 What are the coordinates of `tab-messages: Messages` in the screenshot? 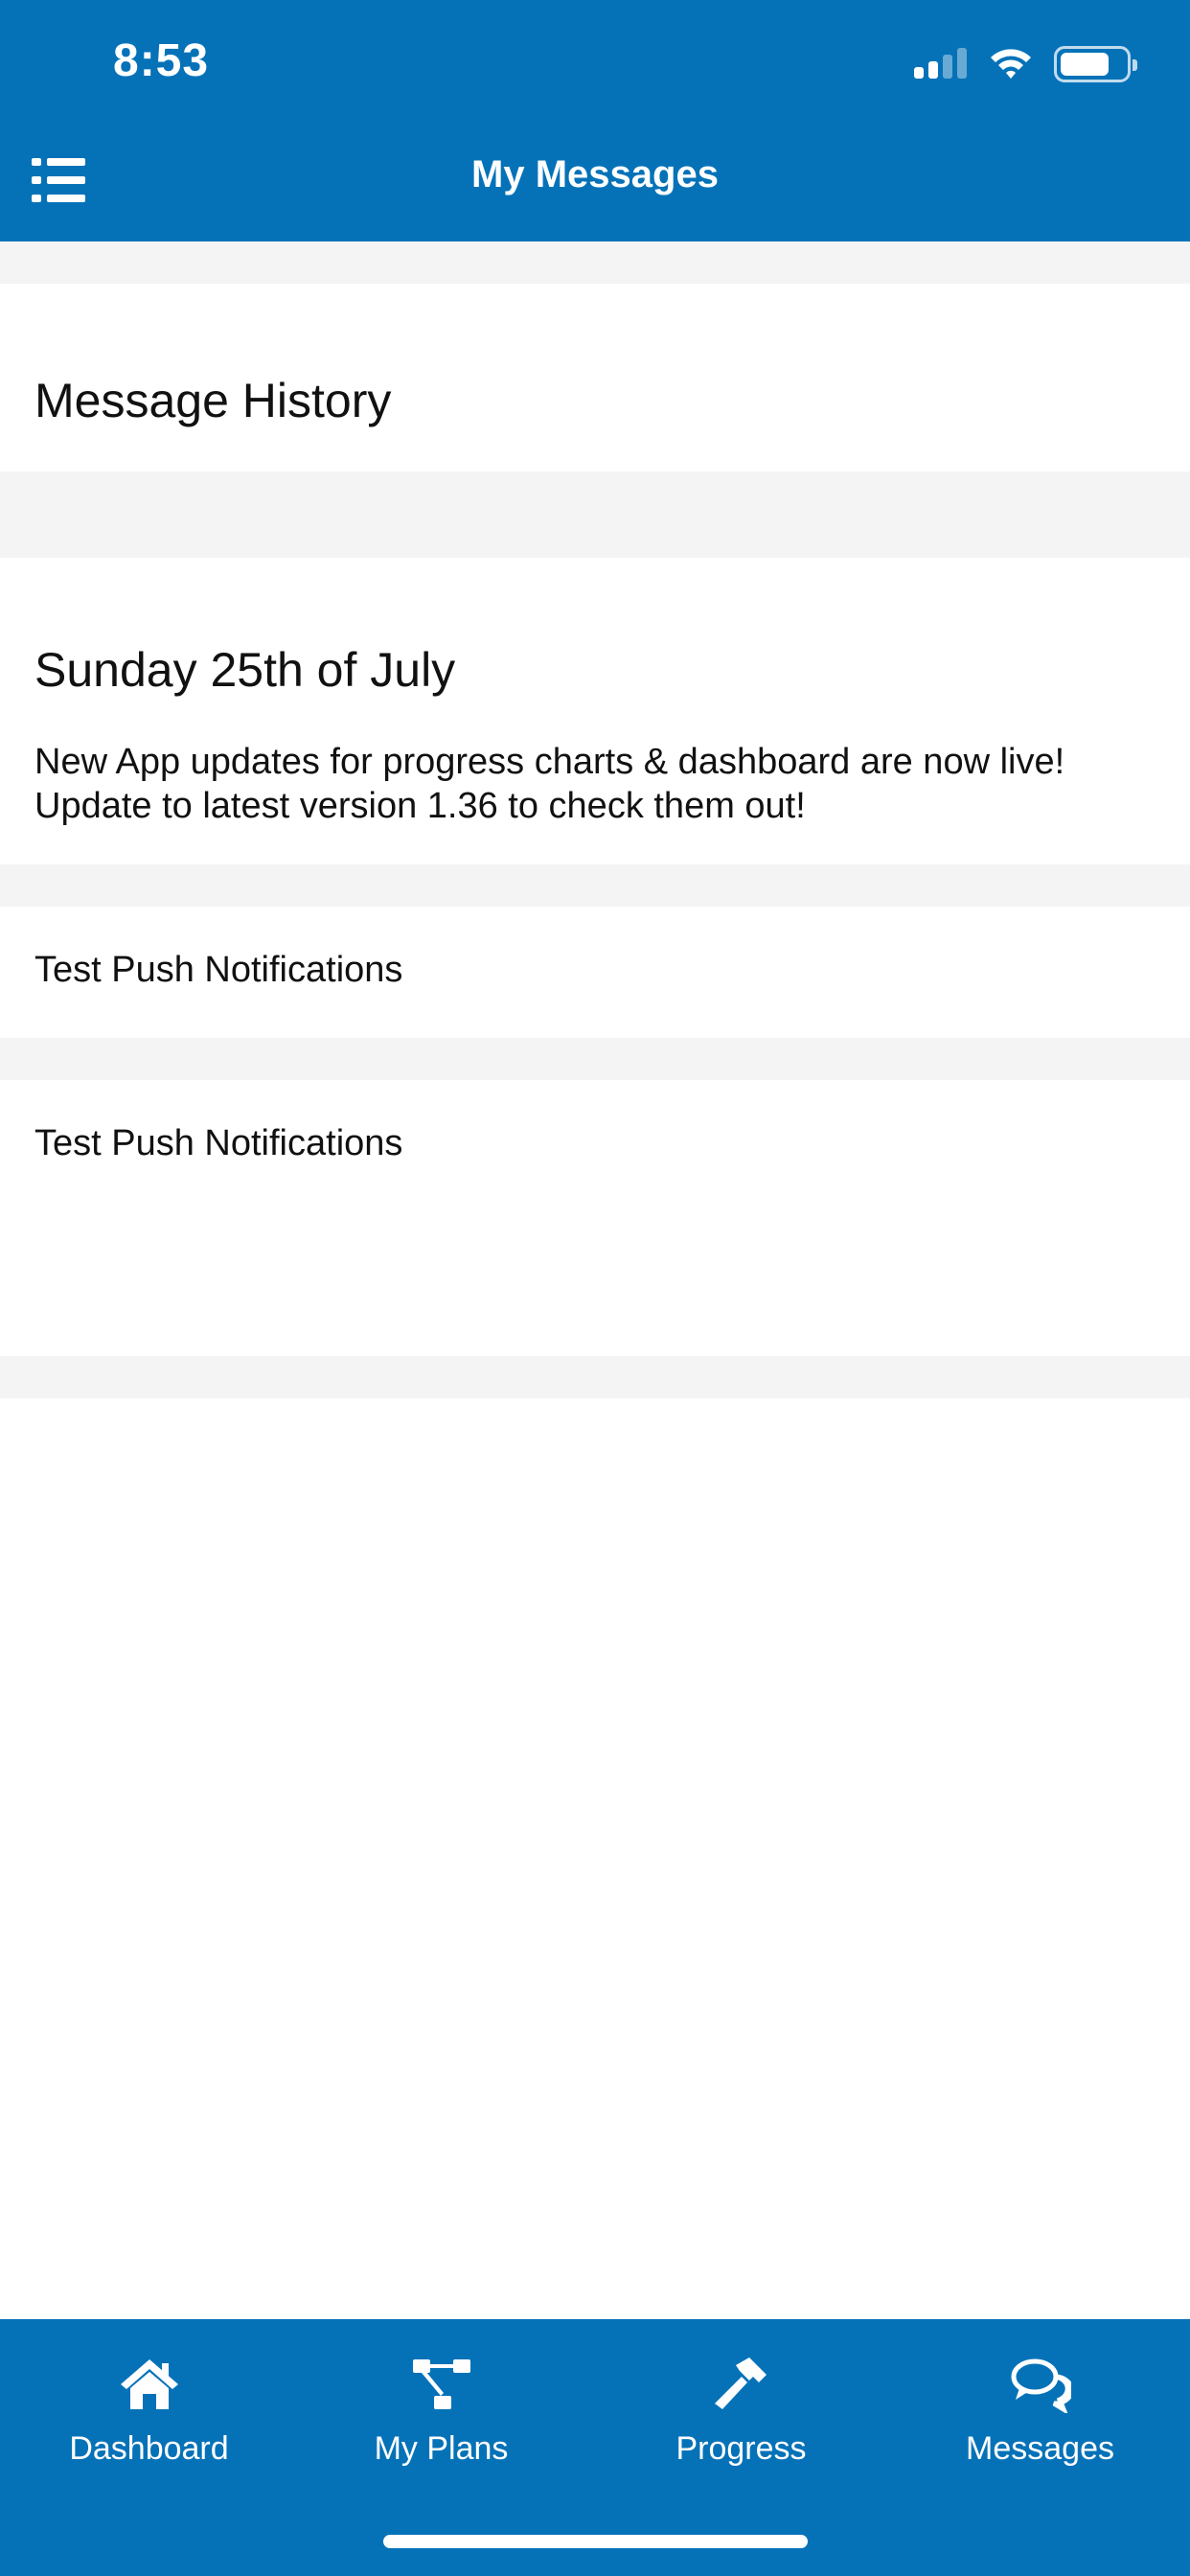 It's located at (1040, 2405).